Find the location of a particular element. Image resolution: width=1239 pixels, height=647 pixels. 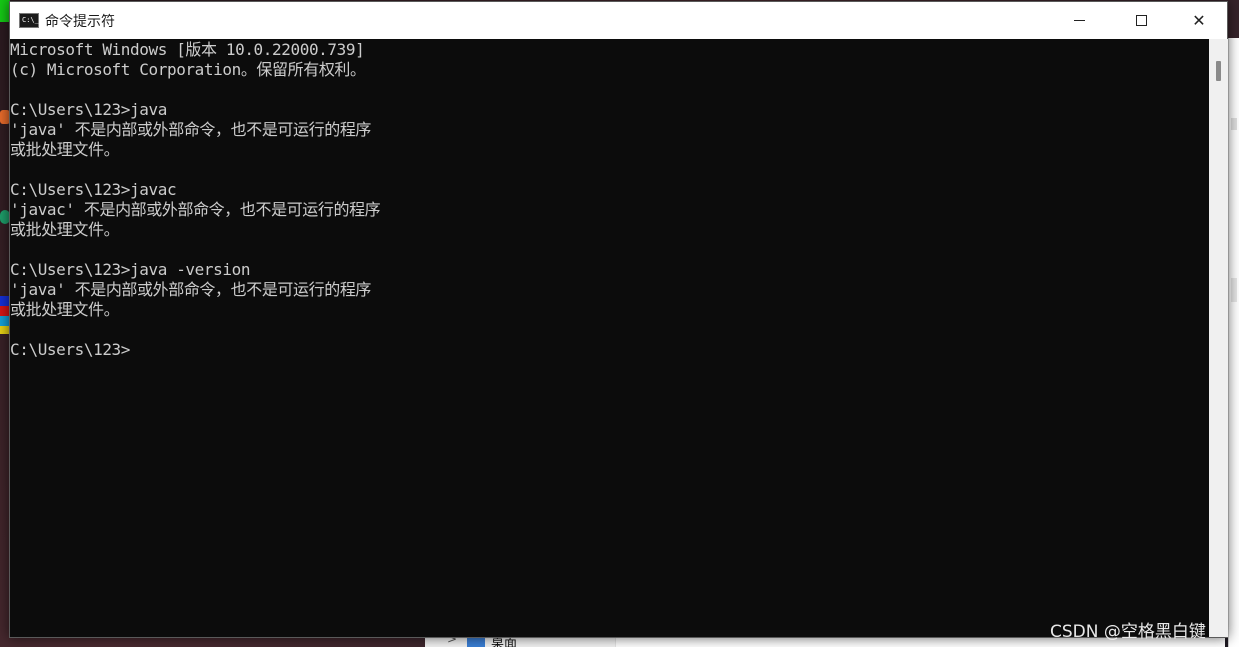

maximize-icon is located at coordinates (1141, 20).